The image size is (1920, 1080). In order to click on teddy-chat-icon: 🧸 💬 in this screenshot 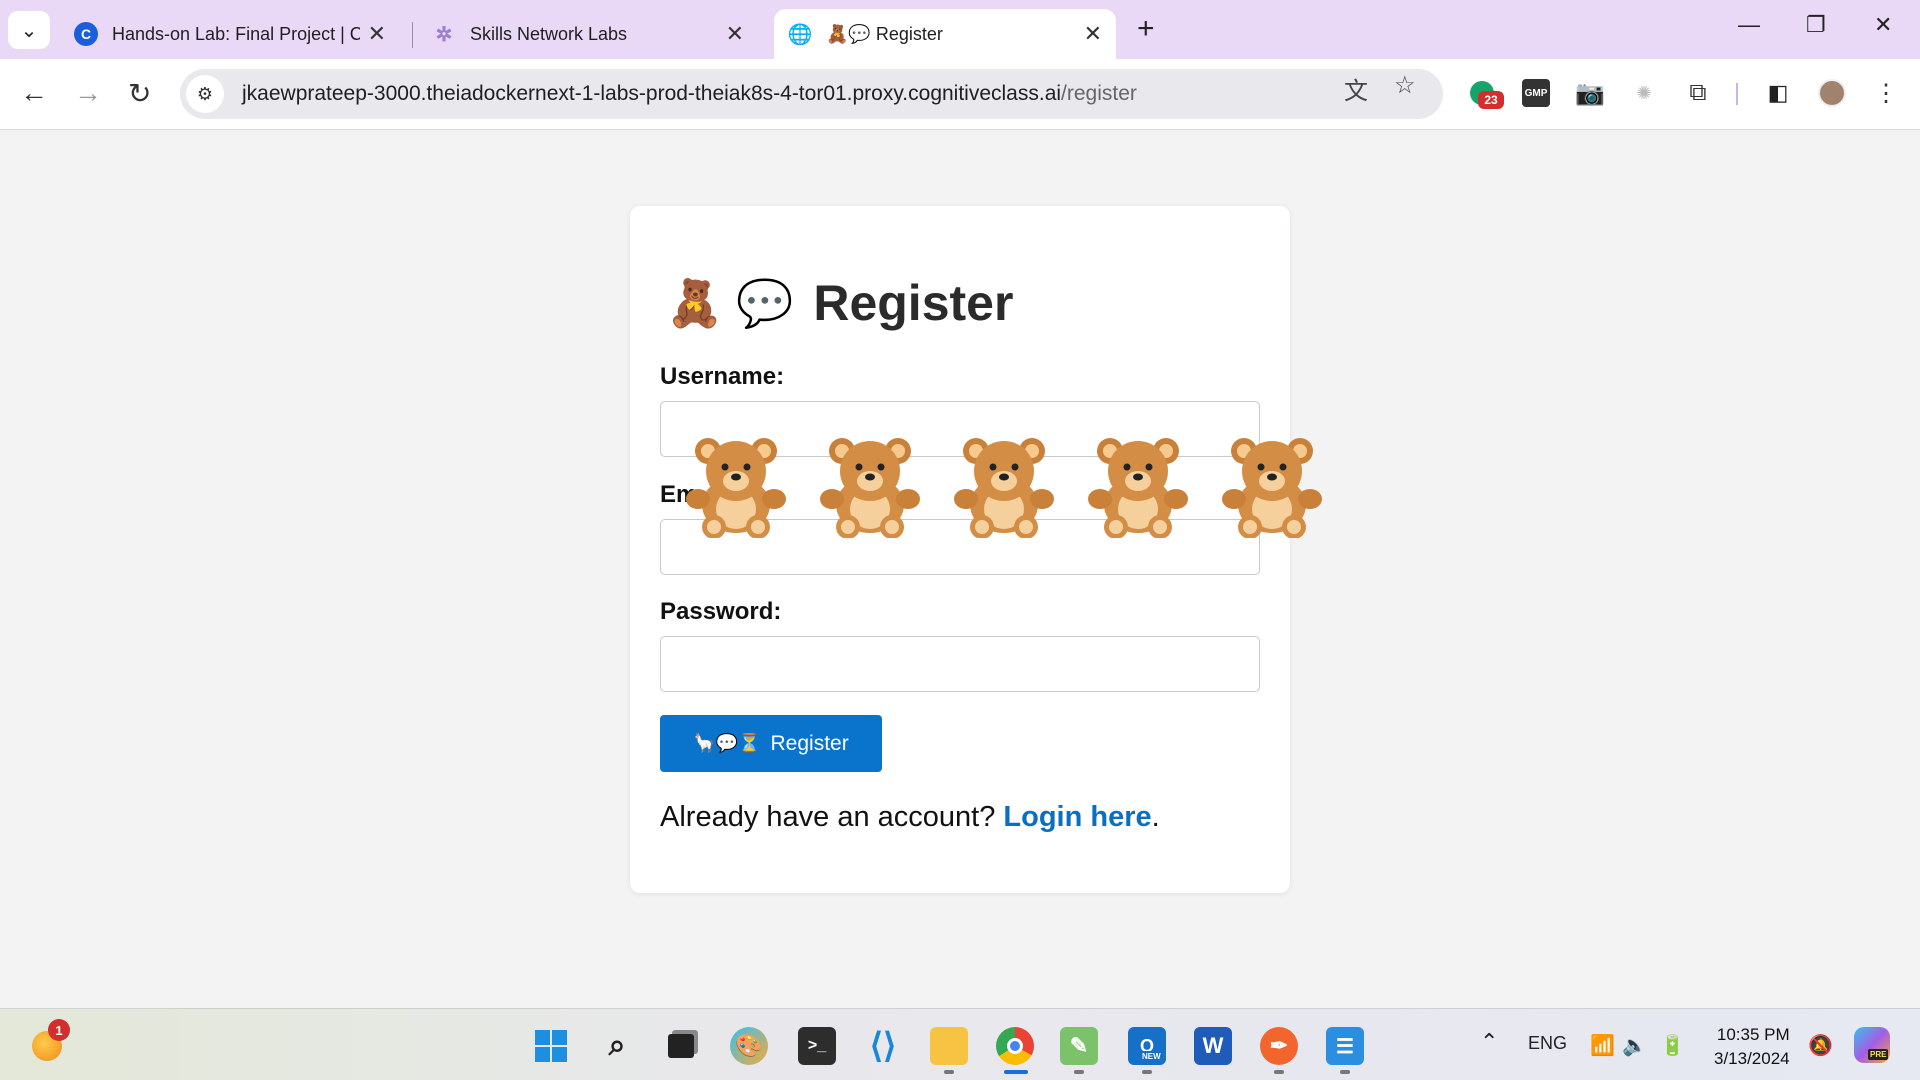, I will do `click(730, 302)`.